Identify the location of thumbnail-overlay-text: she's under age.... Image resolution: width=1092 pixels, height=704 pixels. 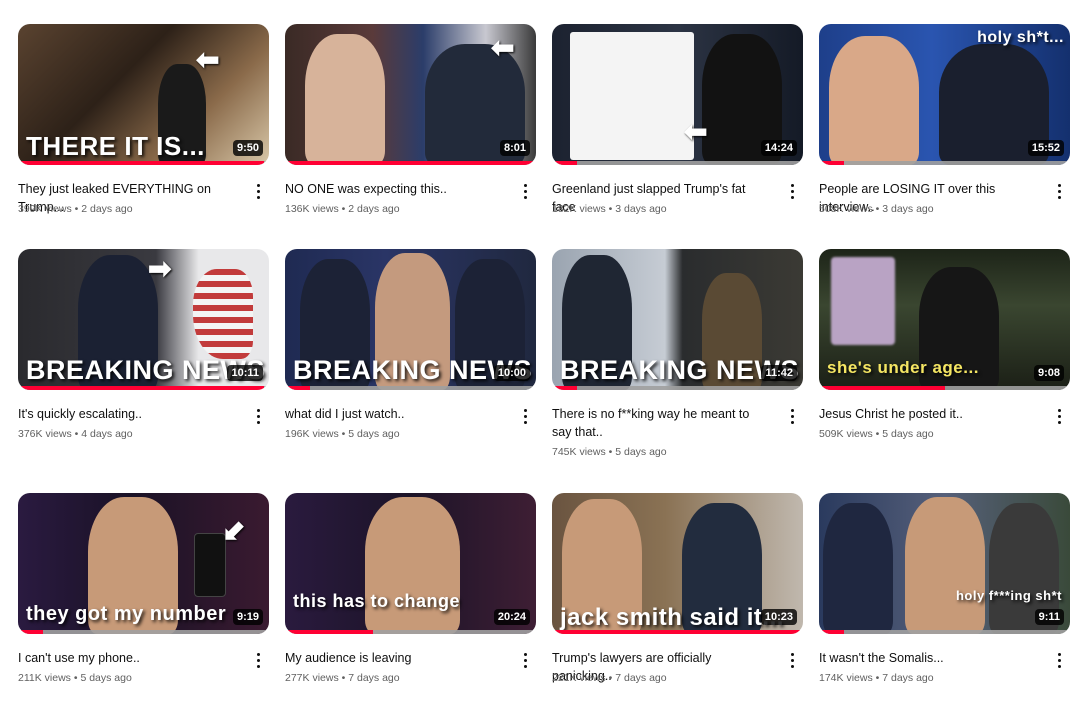
(903, 367).